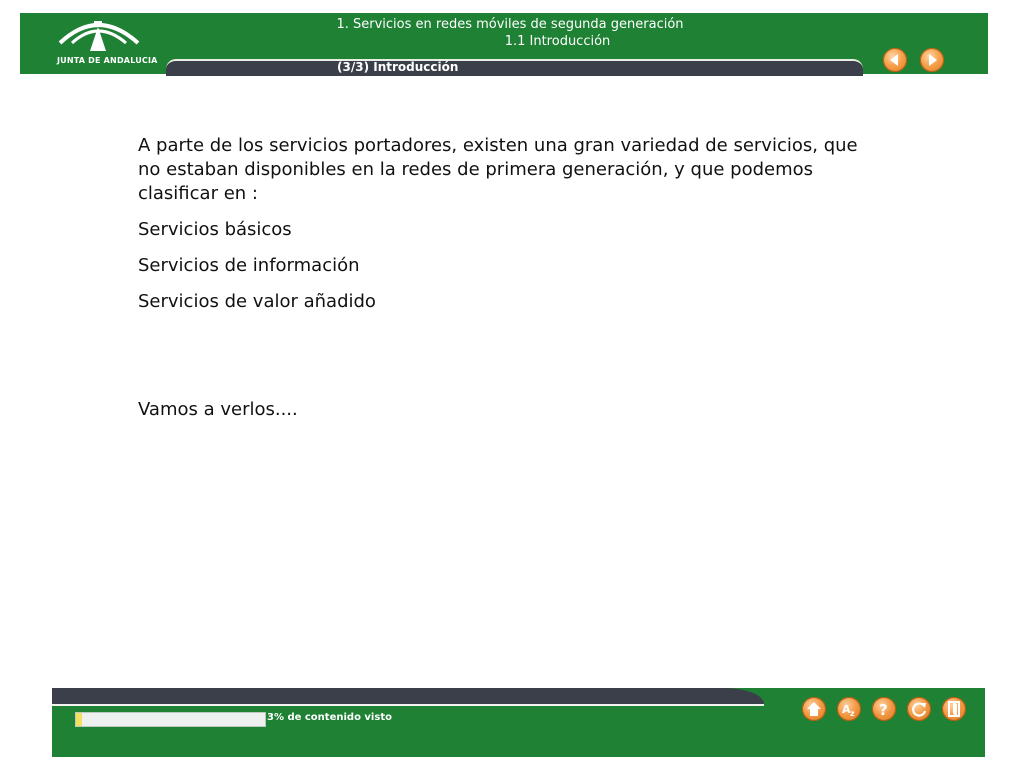  What do you see at coordinates (408, 697) in the screenshot?
I see `footer-band` at bounding box center [408, 697].